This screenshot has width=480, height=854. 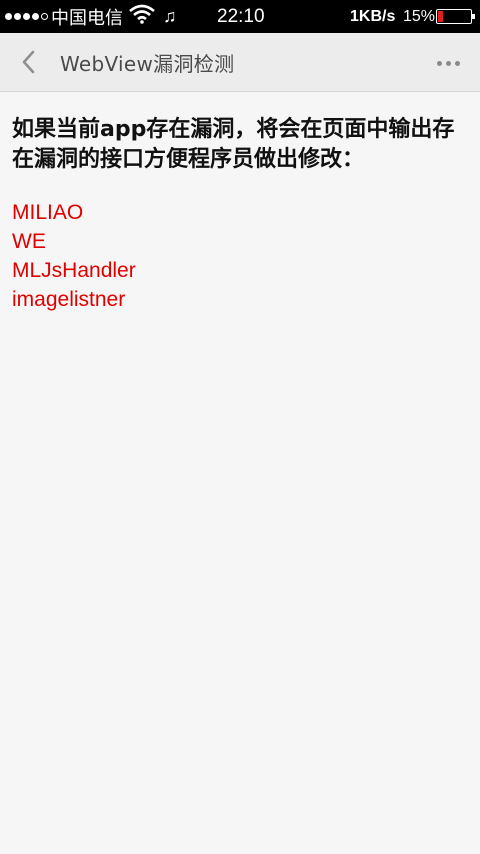 I want to click on status-bar: 中国电信 ♫ 22:10 1KB/s 15%, so click(x=240, y=16).